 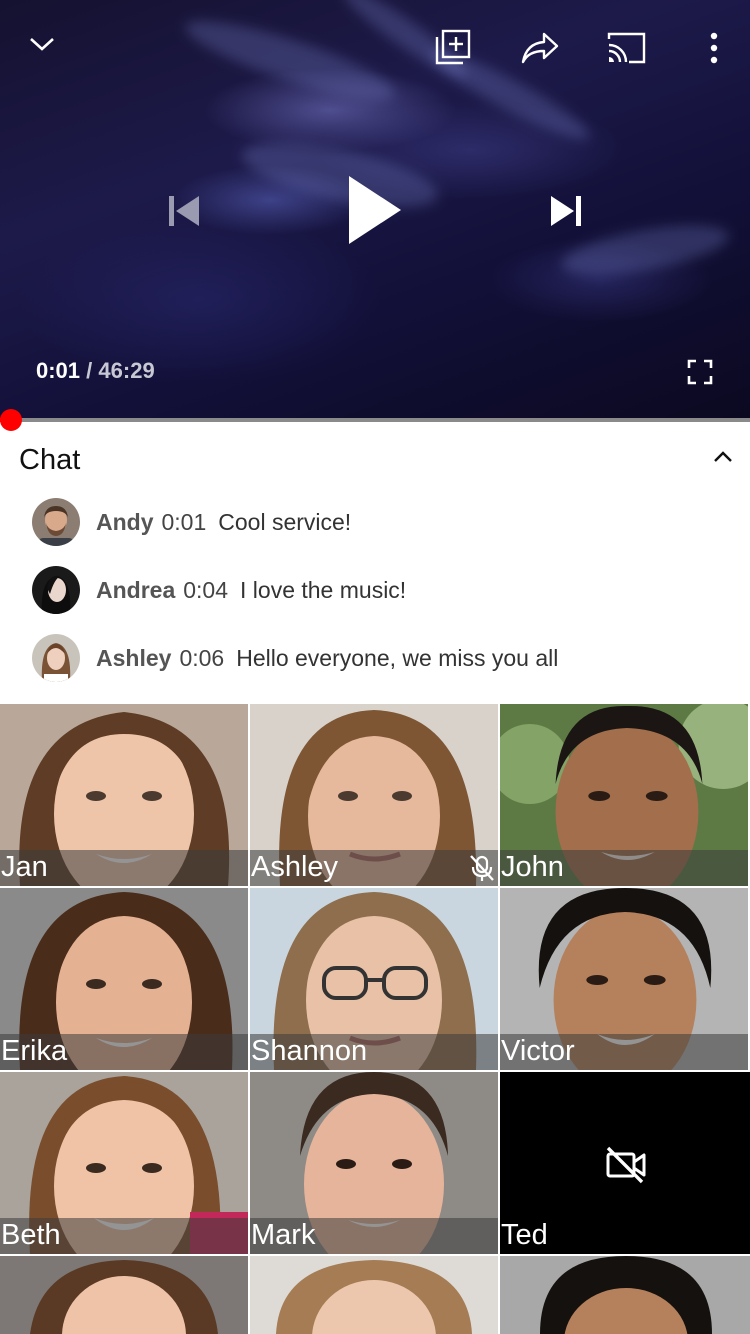 I want to click on chat-timestamp: 0:04, so click(x=206, y=589).